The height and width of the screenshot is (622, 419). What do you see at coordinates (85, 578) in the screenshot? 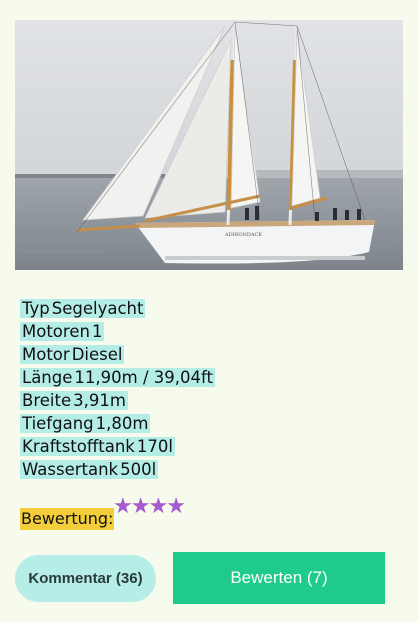
I see `comment-button: Kommentar (36)` at bounding box center [85, 578].